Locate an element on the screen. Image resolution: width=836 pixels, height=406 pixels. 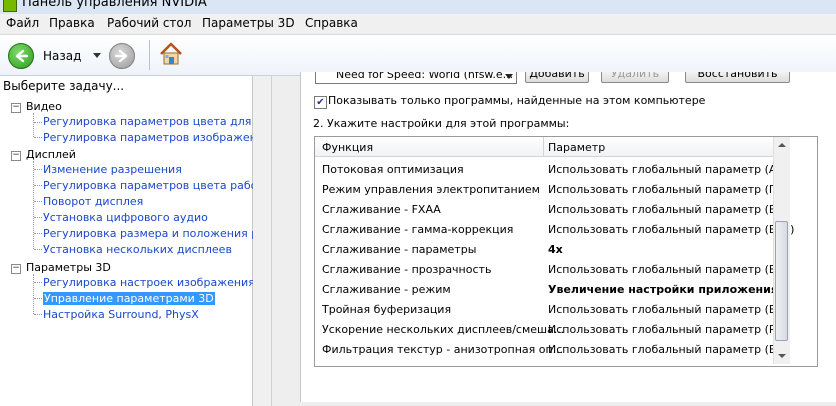
menu-3d-settings: Параметры 3D is located at coordinates (248, 23).